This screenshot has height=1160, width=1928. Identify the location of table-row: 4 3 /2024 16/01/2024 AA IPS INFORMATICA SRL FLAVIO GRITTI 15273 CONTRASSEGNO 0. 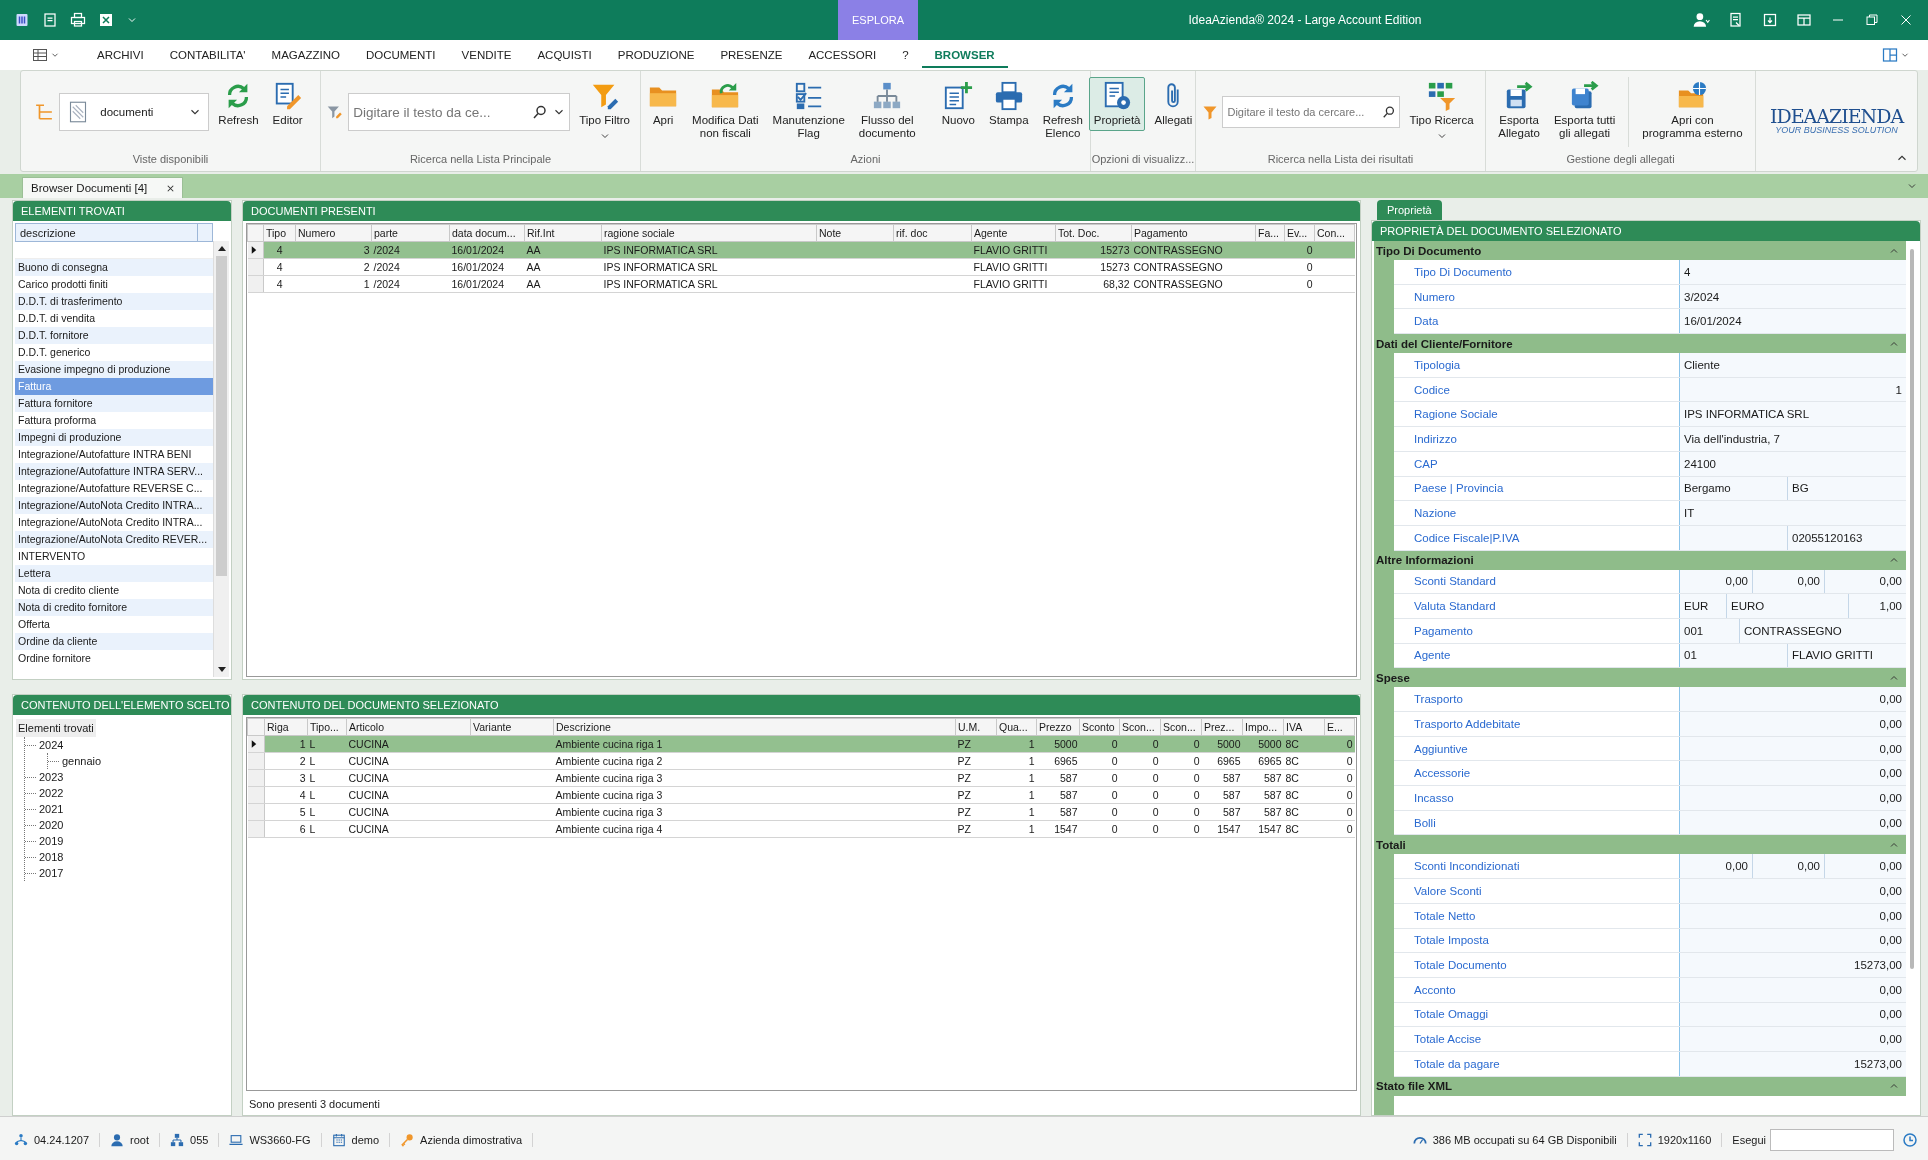
(801, 250).